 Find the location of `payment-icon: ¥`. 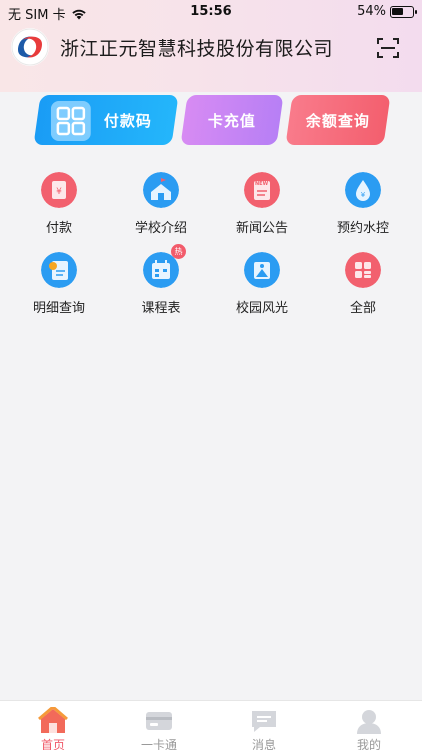

payment-icon: ¥ is located at coordinates (59, 190).